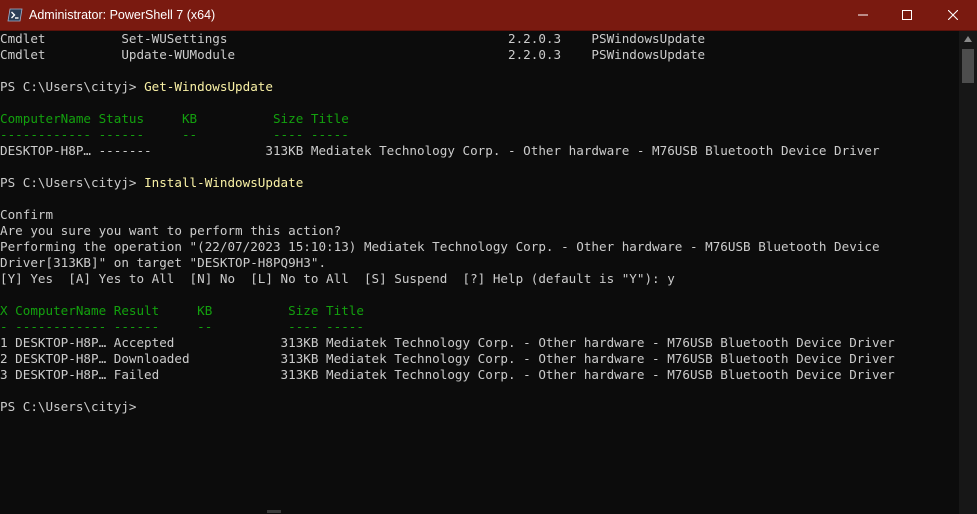 The image size is (977, 514). What do you see at coordinates (27, 214) in the screenshot?
I see `confirm-title: Confirm` at bounding box center [27, 214].